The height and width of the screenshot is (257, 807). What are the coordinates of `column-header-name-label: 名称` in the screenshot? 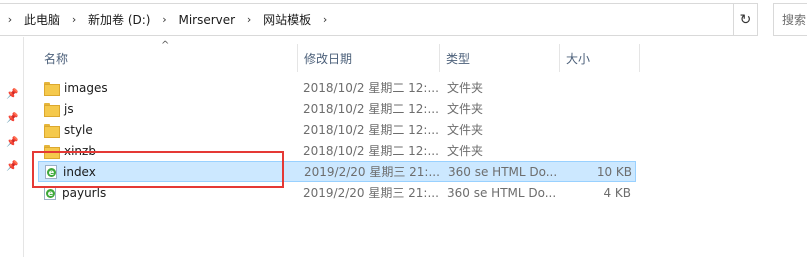 It's located at (56, 58).